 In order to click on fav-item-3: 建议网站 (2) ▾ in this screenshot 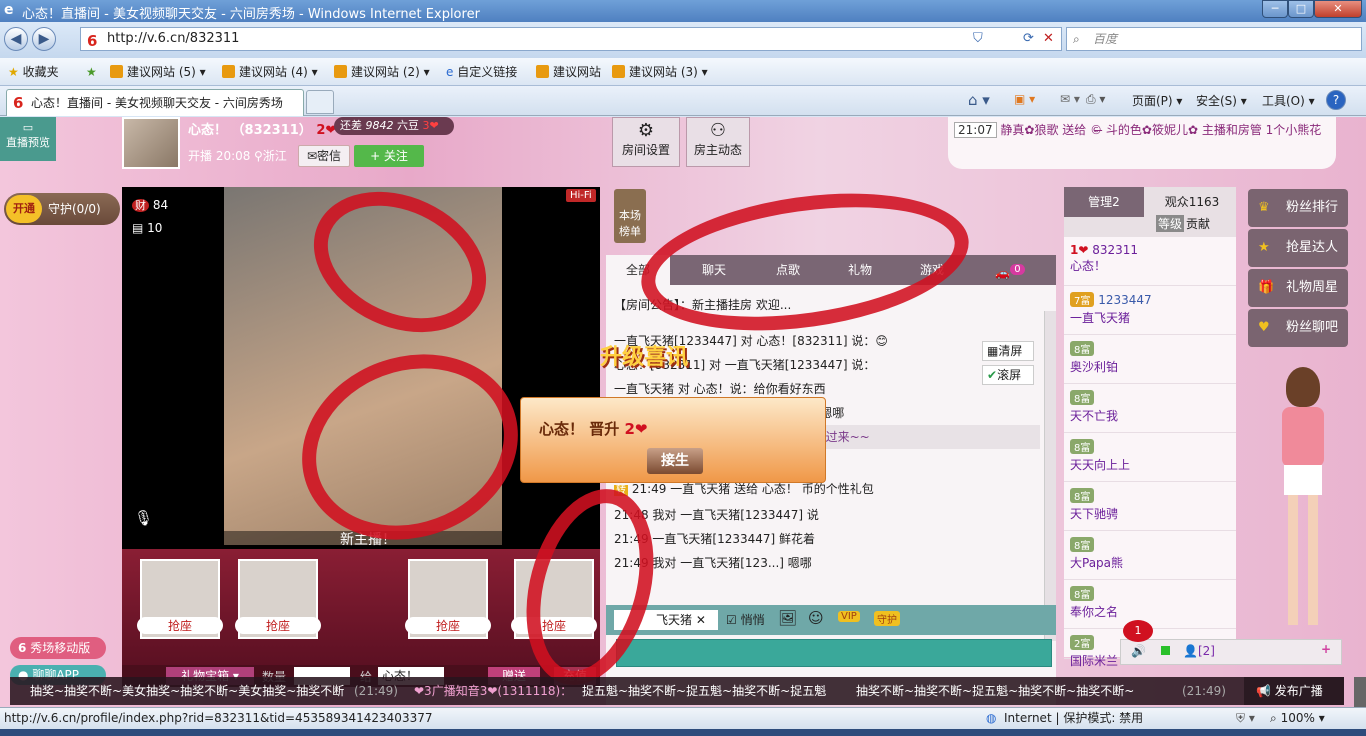, I will do `click(382, 72)`.